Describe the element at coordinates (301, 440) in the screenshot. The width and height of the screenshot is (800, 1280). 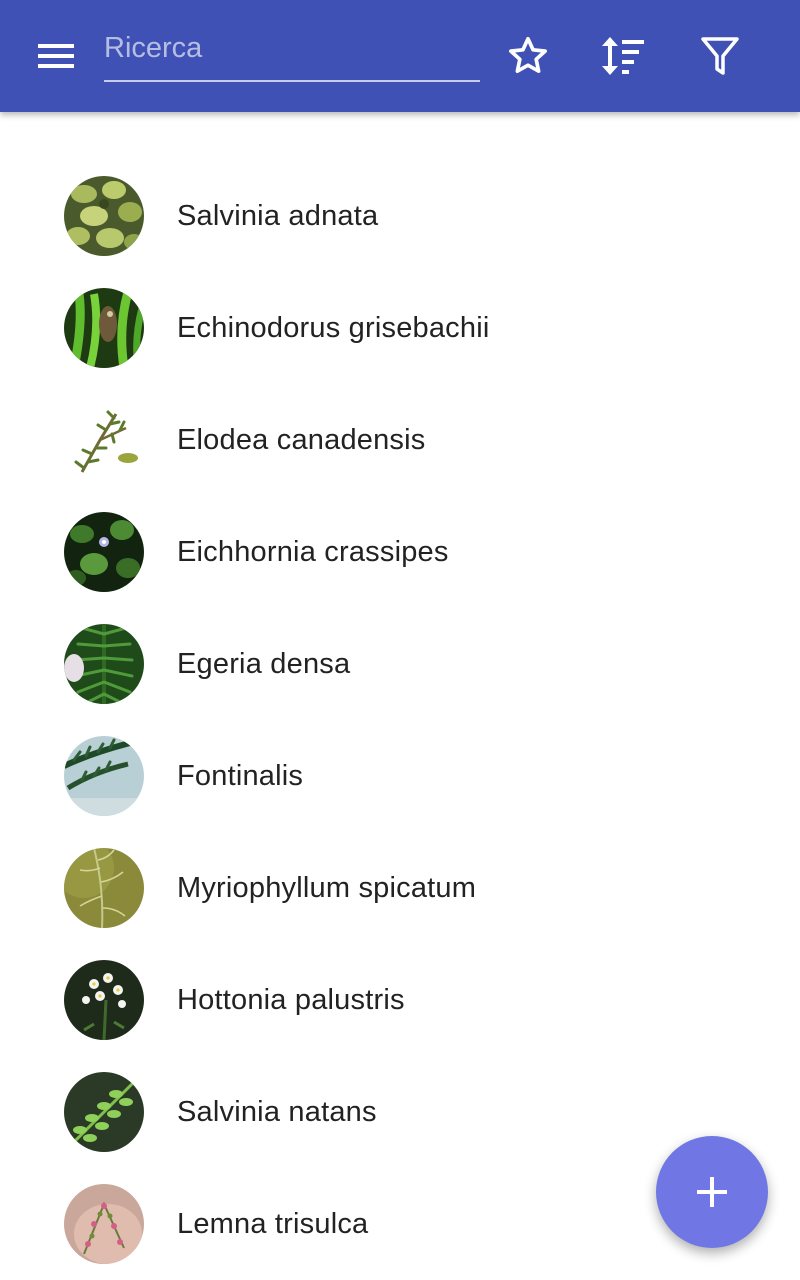
I see `plant-name: Elodea canadensis` at that location.